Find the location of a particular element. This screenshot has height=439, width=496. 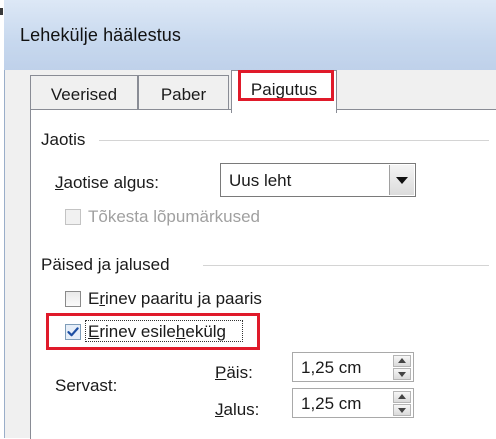

header-spin-up-button is located at coordinates (402, 361).